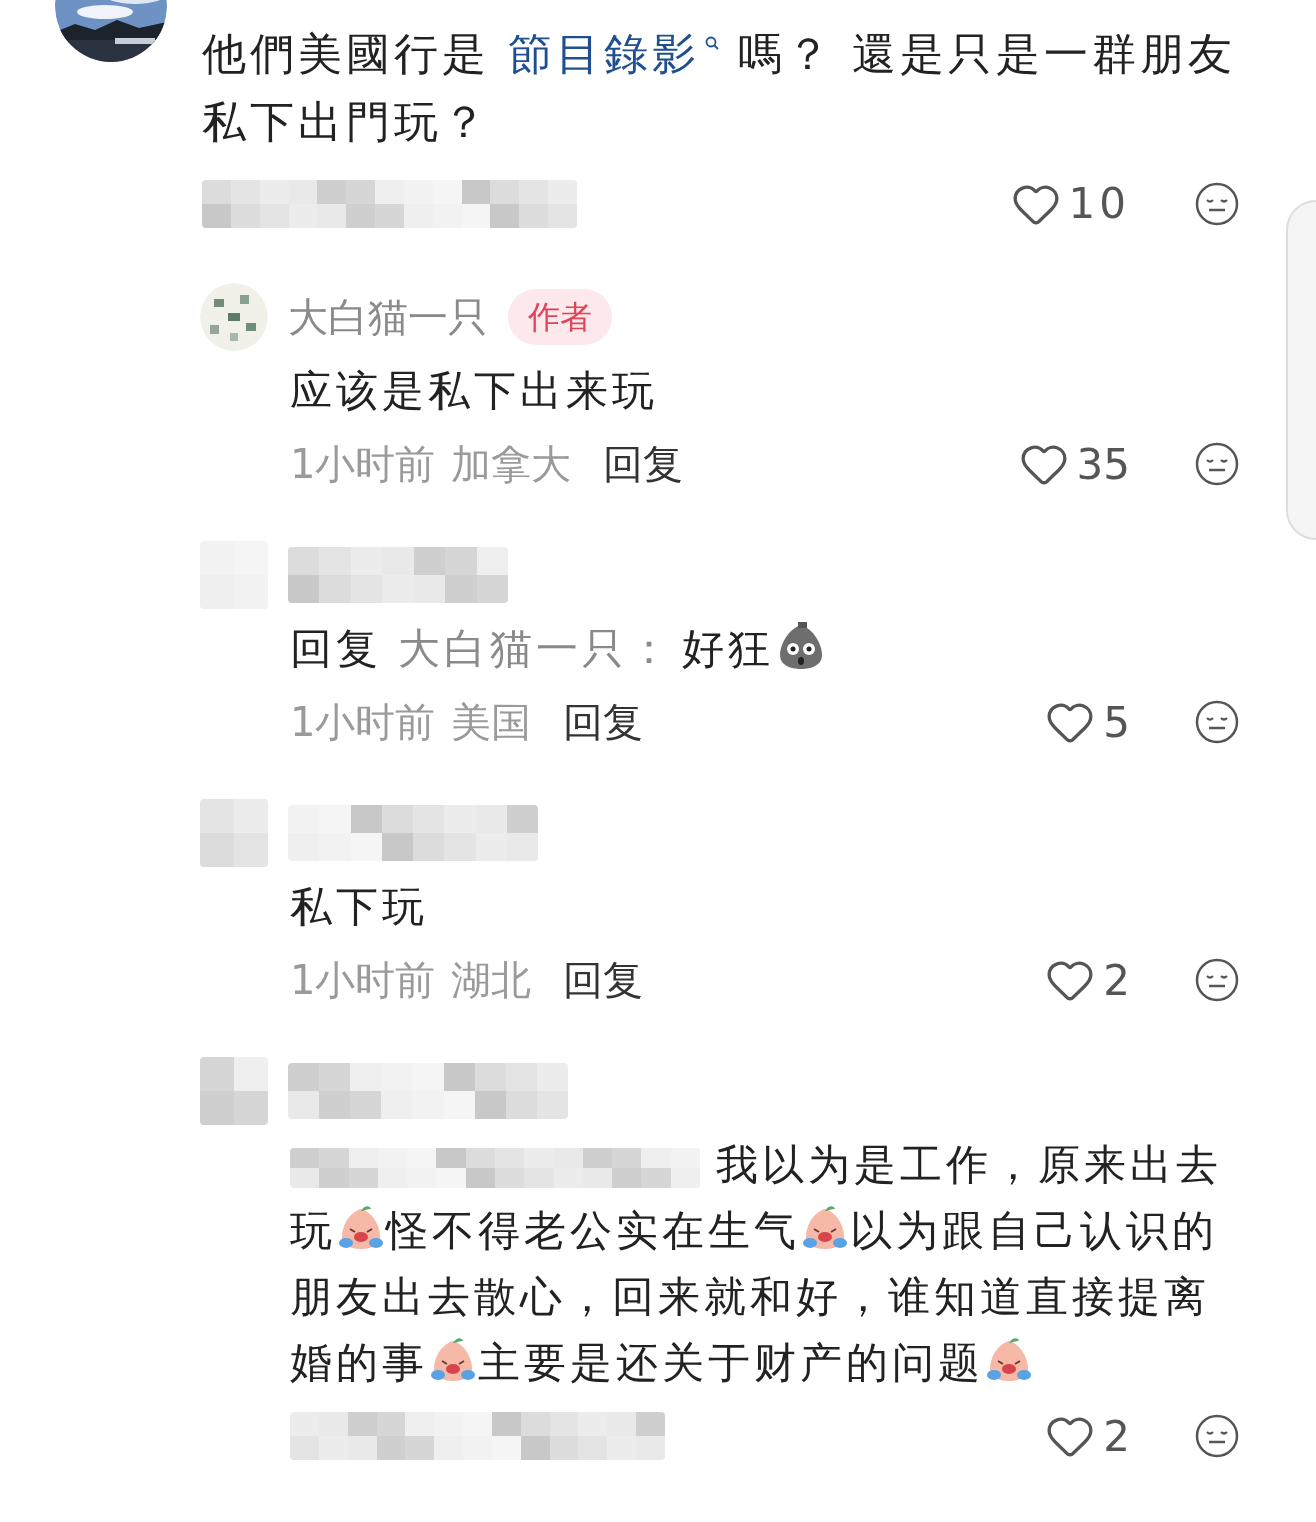 The width and height of the screenshot is (1316, 1522). I want to click on reply-text: 应该是私下出来玩, so click(474, 391).